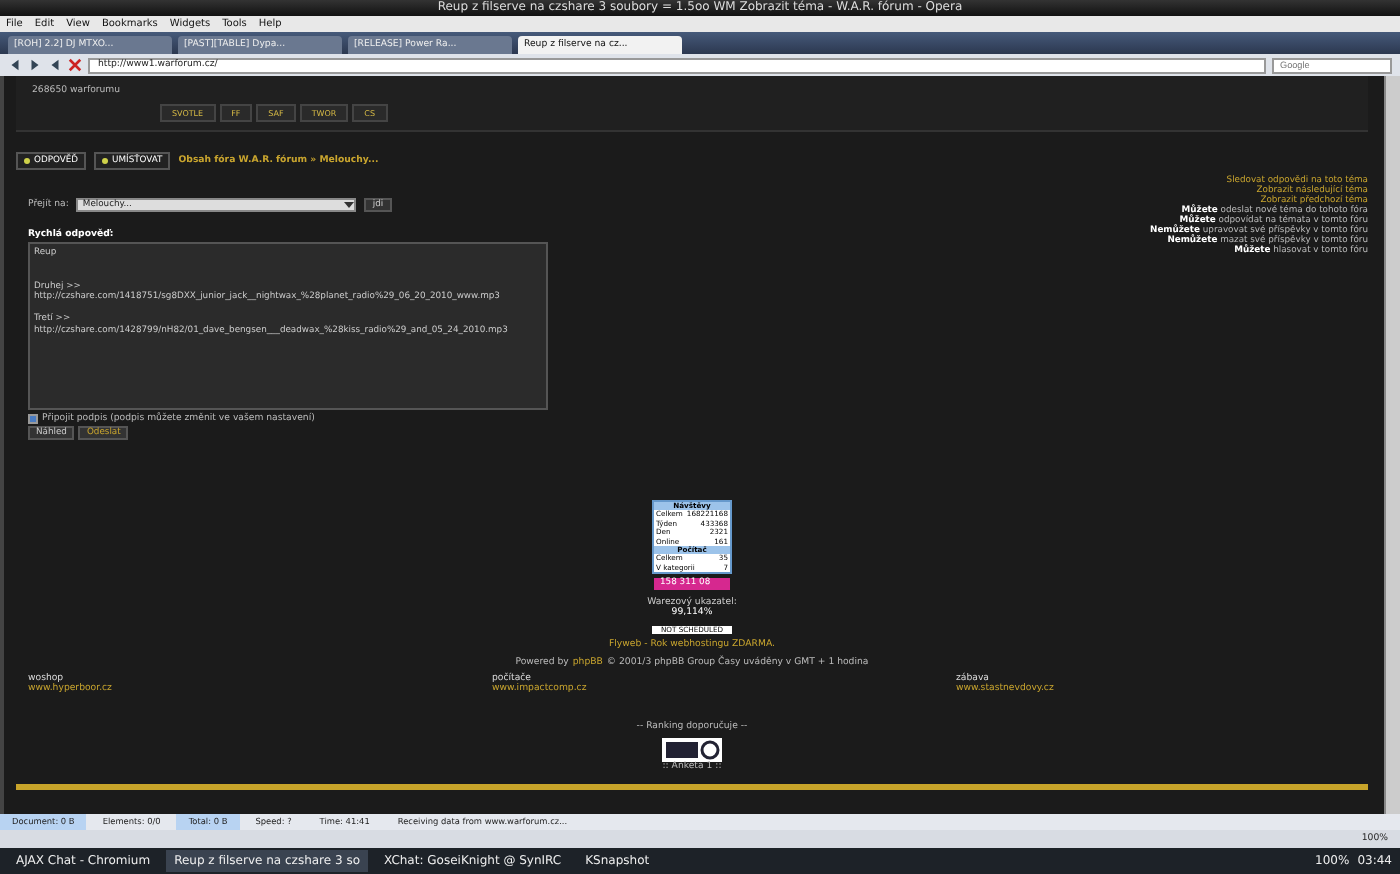  What do you see at coordinates (33, 419) in the screenshot?
I see `signature-checkbox` at bounding box center [33, 419].